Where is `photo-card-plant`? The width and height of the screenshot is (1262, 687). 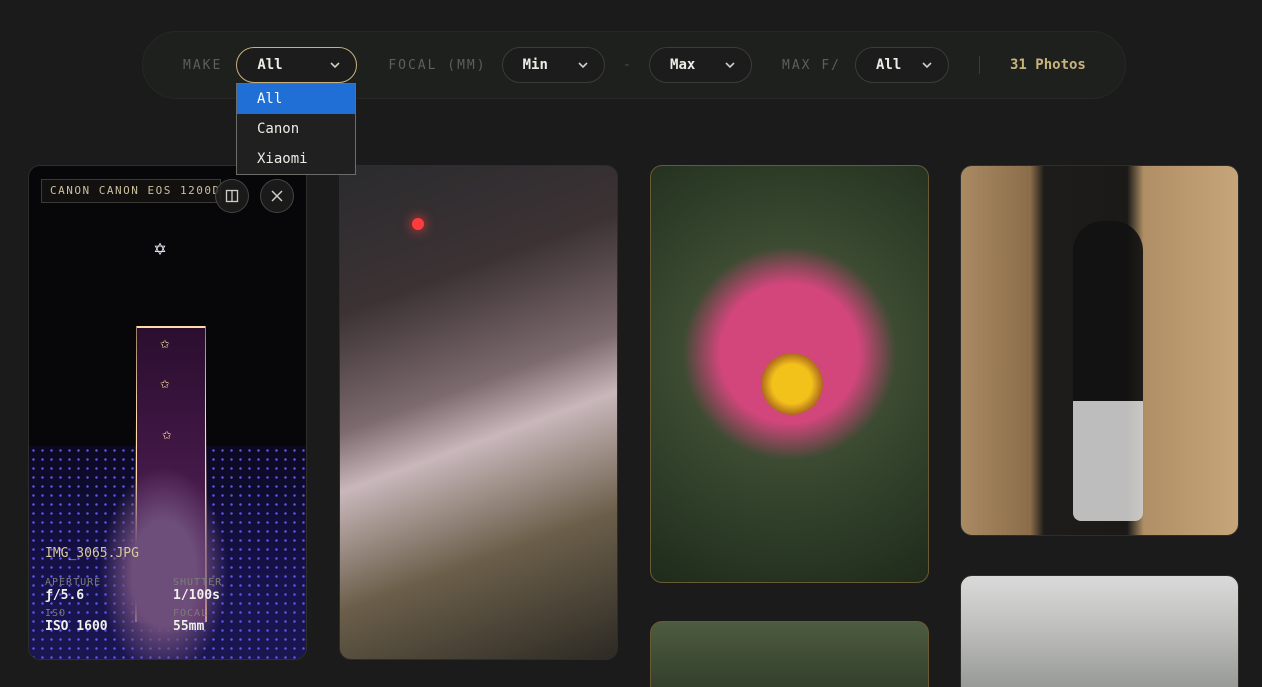 photo-card-plant is located at coordinates (789, 654).